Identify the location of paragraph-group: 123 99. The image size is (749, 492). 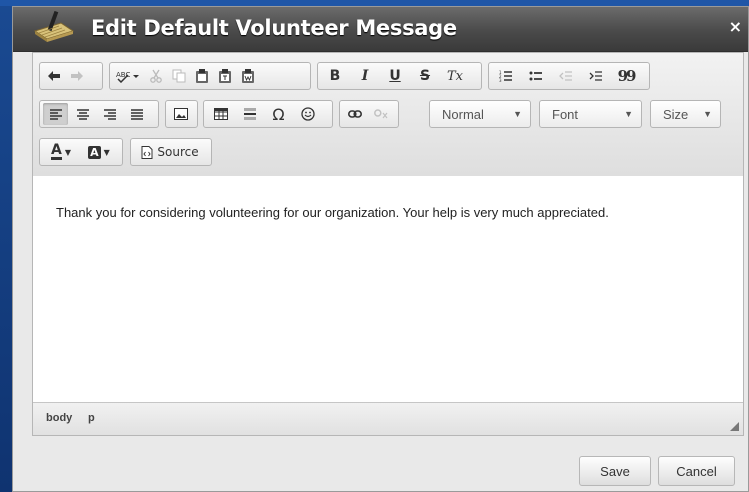
(569, 76).